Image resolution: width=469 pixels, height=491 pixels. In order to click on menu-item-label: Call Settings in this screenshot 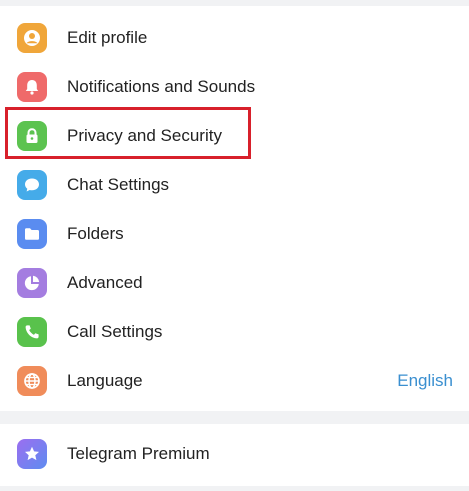, I will do `click(115, 331)`.